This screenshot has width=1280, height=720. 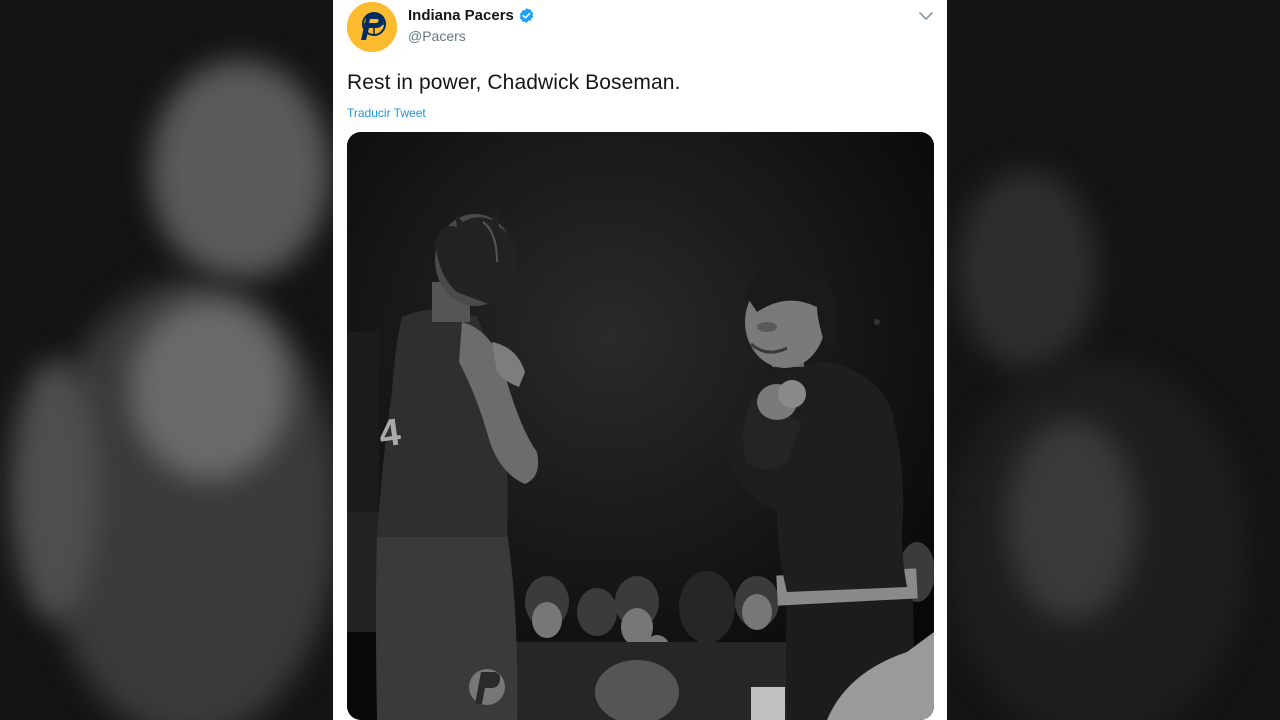 I want to click on pacers-logo-icon, so click(x=372, y=27).